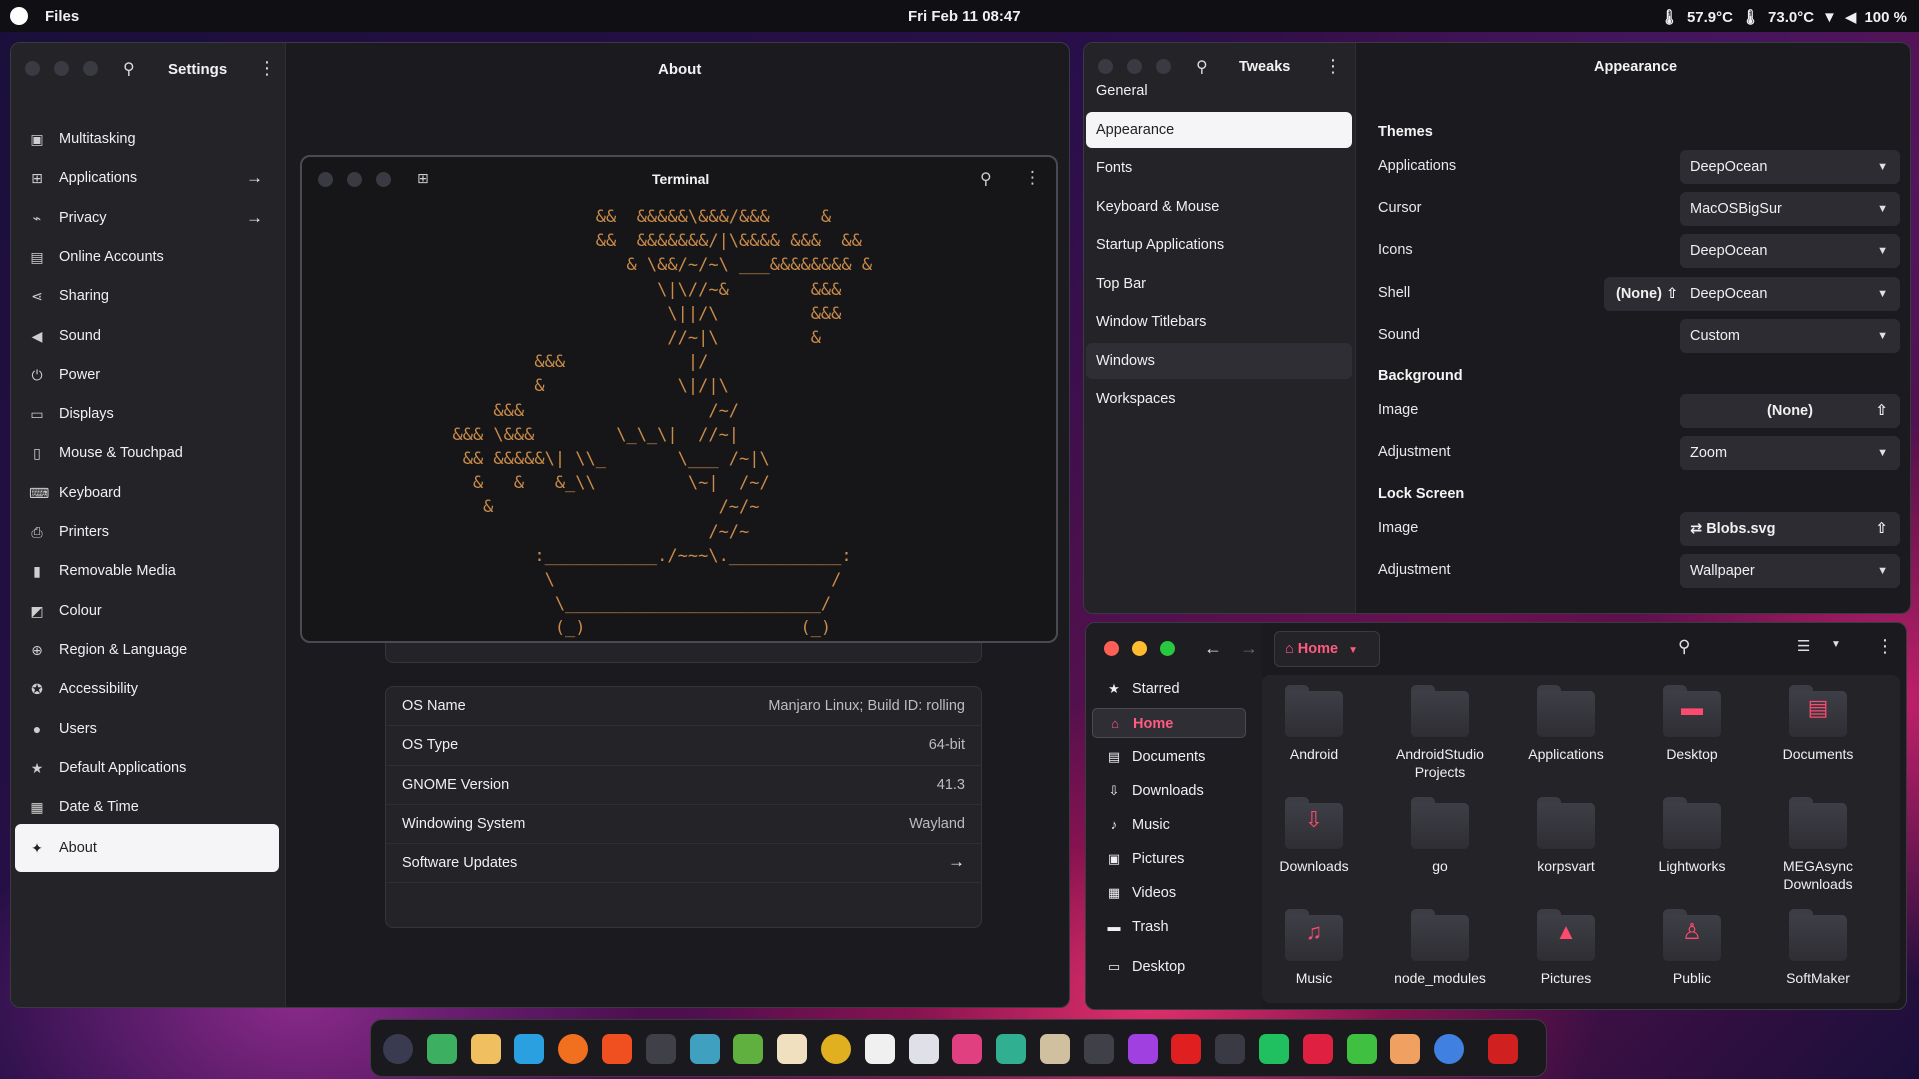  I want to click on file-chooser-button: ⇄ Blobs.svg ⇧, so click(1790, 529).